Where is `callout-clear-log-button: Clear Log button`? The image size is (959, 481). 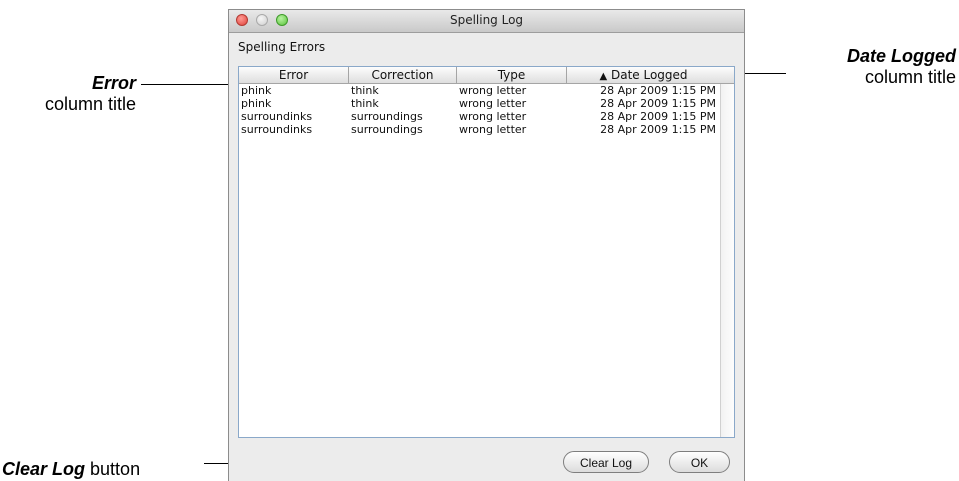
callout-clear-log-button: Clear Log button is located at coordinates (71, 469).